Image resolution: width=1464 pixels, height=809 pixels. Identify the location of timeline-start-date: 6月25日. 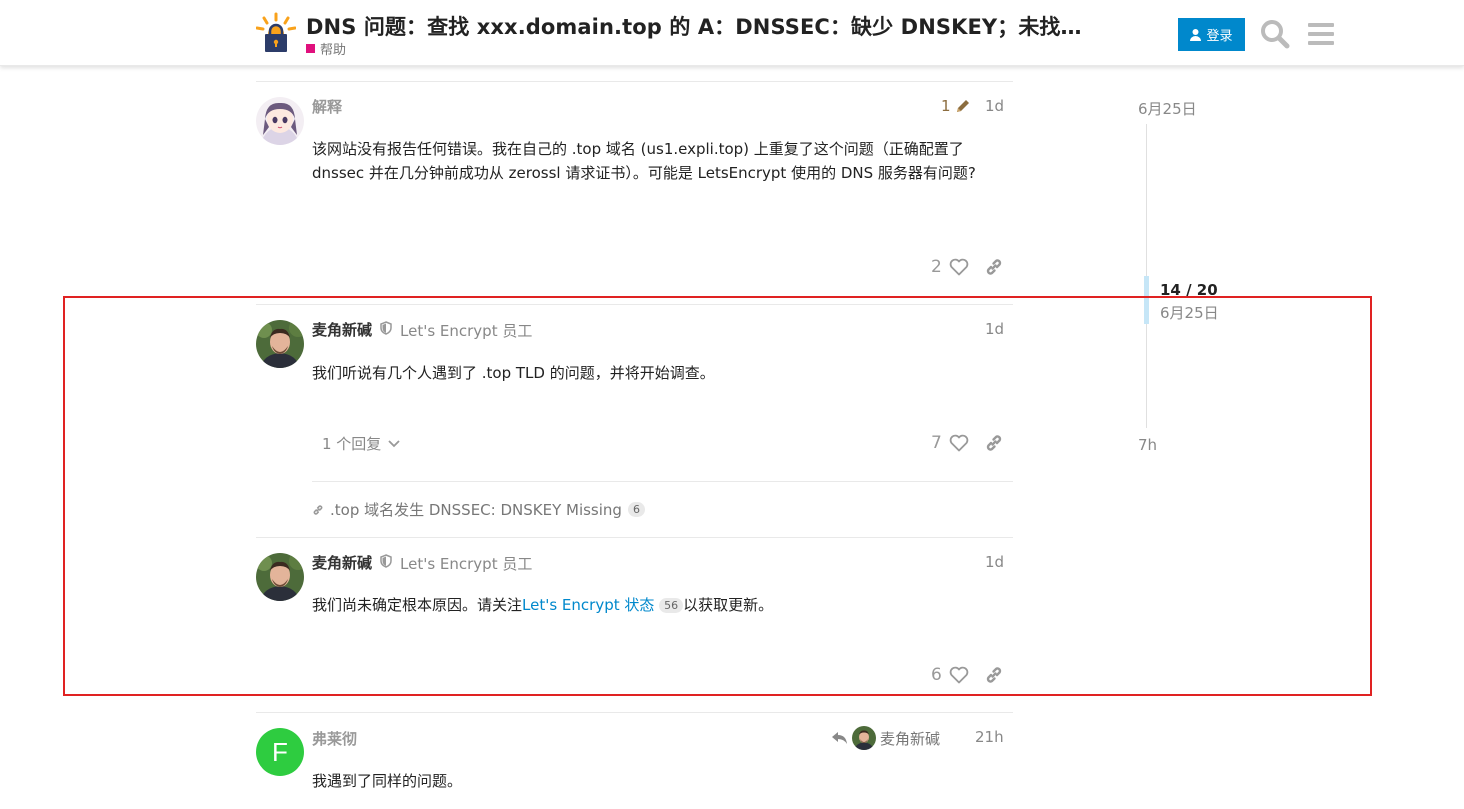
(1167, 108).